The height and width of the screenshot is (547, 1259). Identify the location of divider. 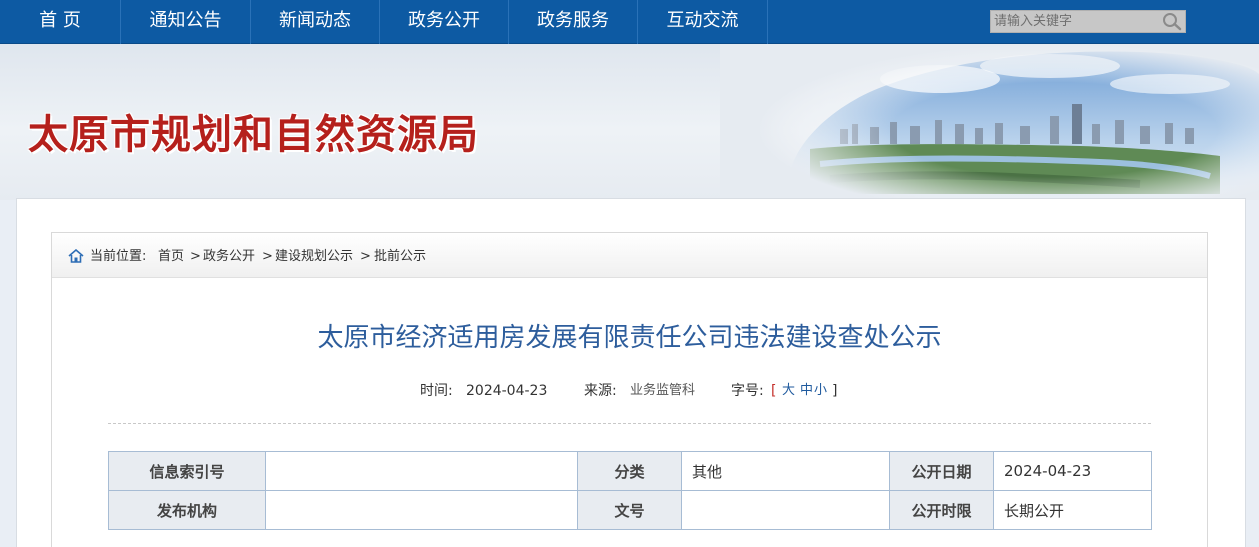
(629, 423).